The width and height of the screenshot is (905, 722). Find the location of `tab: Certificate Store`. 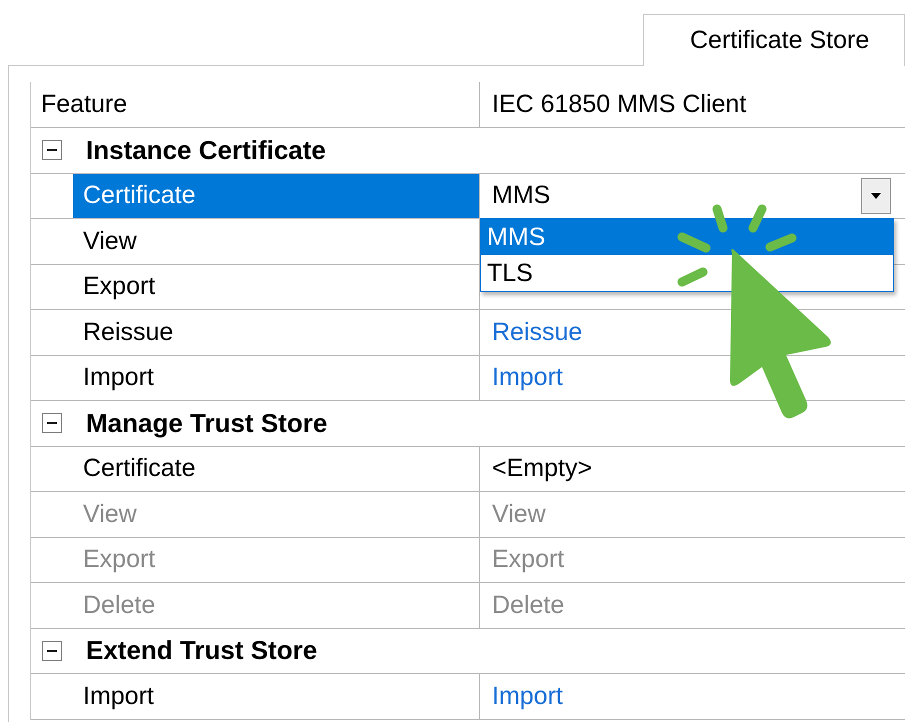

tab: Certificate Store is located at coordinates (774, 40).